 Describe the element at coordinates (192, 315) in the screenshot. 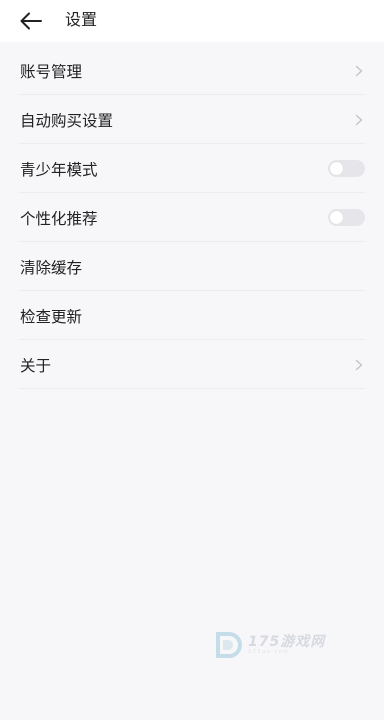

I see `settings-item-check-update: 检查更新` at that location.